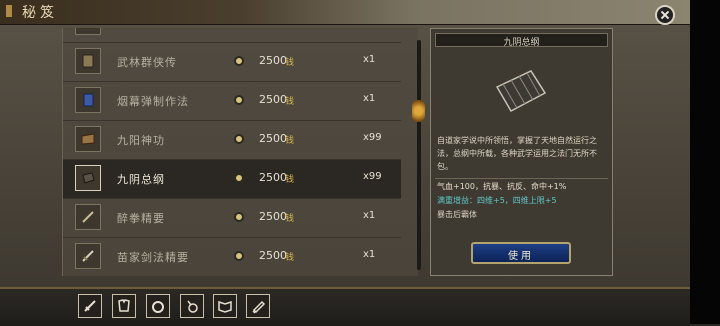 This screenshot has height=326, width=720. Describe the element at coordinates (502, 186) in the screenshot. I see `detail-stats: 气血+100，抗暴、抗反、命中+1%` at that location.